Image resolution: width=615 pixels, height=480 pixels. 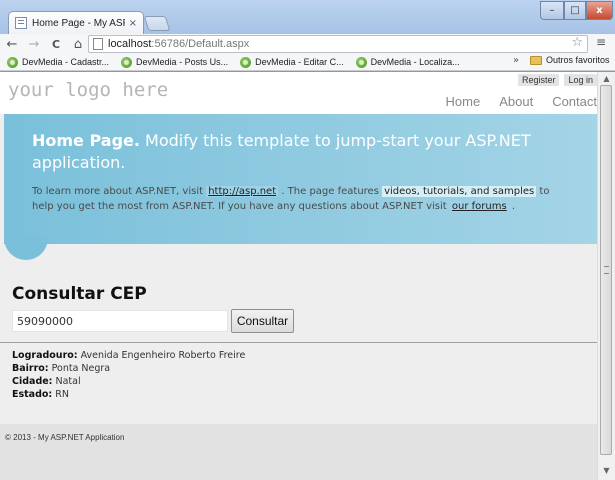 What do you see at coordinates (86, 140) in the screenshot?
I see `featured-title-bold: Home Page.` at bounding box center [86, 140].